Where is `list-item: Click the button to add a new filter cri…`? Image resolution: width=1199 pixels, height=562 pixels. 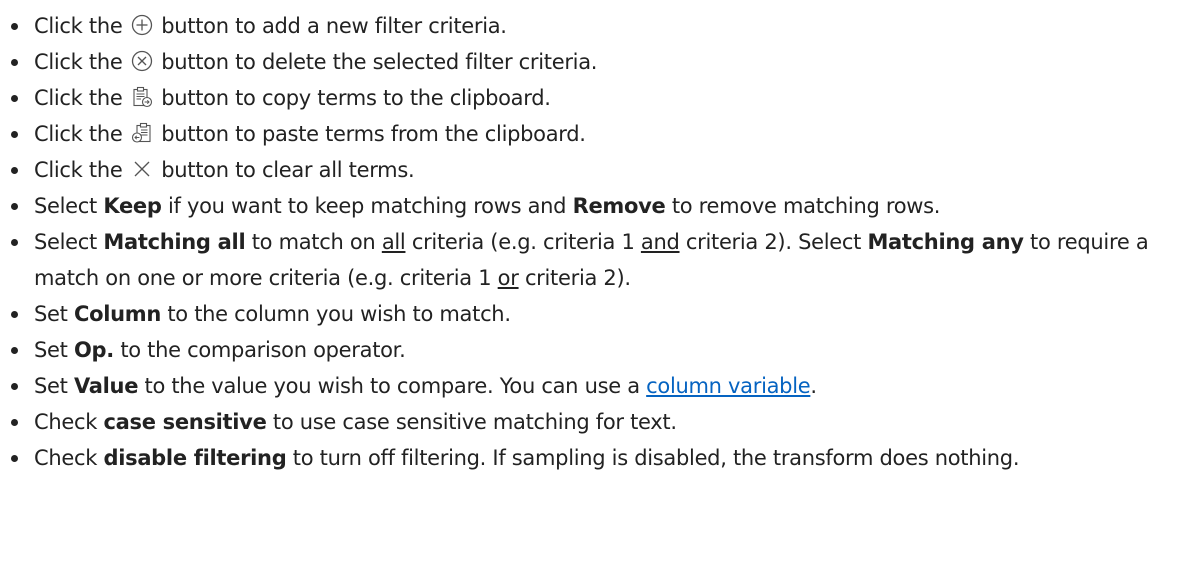
list-item: Click the button to add a new filter cri… is located at coordinates (599, 26).